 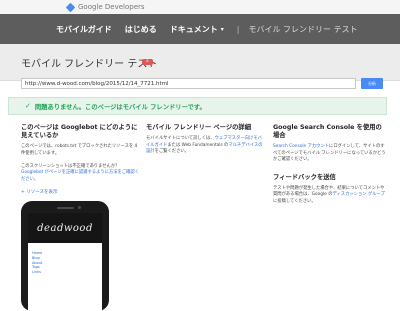 What do you see at coordinates (222, 29) in the screenshot?
I see `chevron-down-icon: ▾` at bounding box center [222, 29].